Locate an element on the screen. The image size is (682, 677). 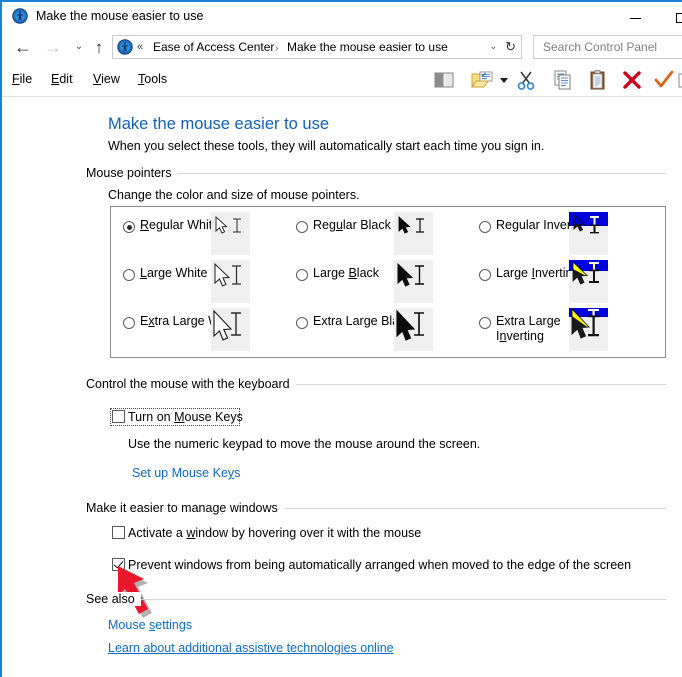
recent-locations-chevron-icon: ⌄ is located at coordinates (79, 47).